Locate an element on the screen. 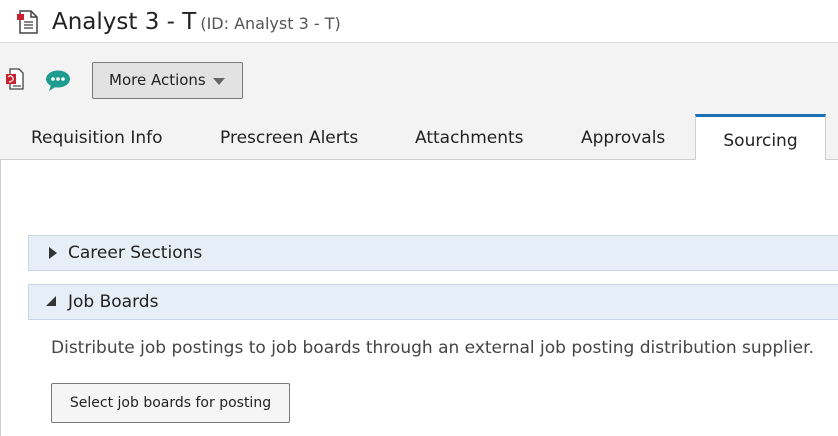 The width and height of the screenshot is (838, 436). more-actions-button: More Actions is located at coordinates (167, 80).